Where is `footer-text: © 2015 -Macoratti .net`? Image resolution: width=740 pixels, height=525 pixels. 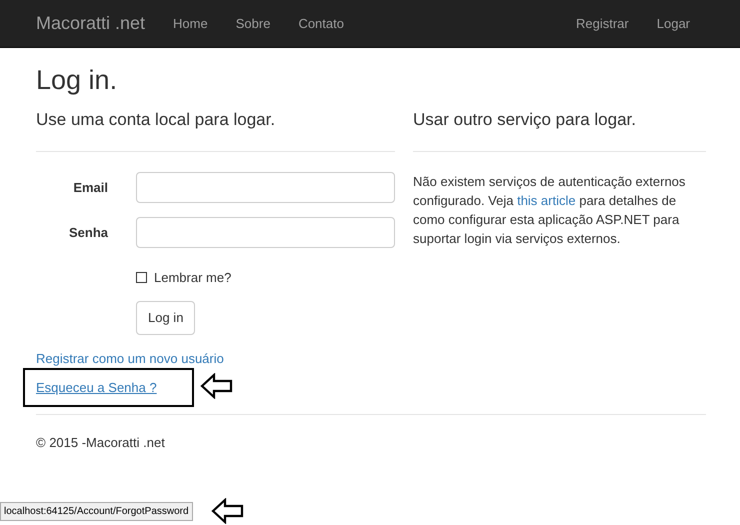 footer-text: © 2015 -Macoratti .net is located at coordinates (101, 443).